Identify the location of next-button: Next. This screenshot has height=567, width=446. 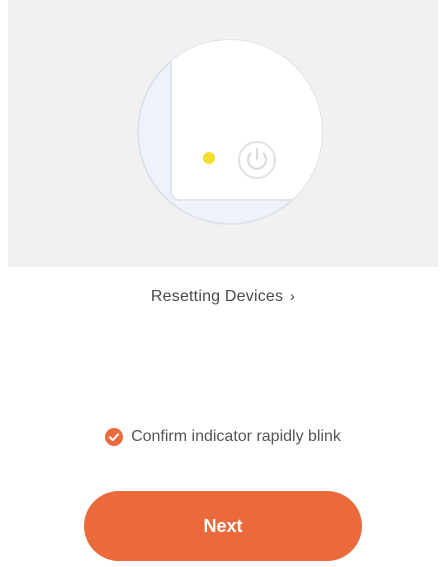
(223, 526).